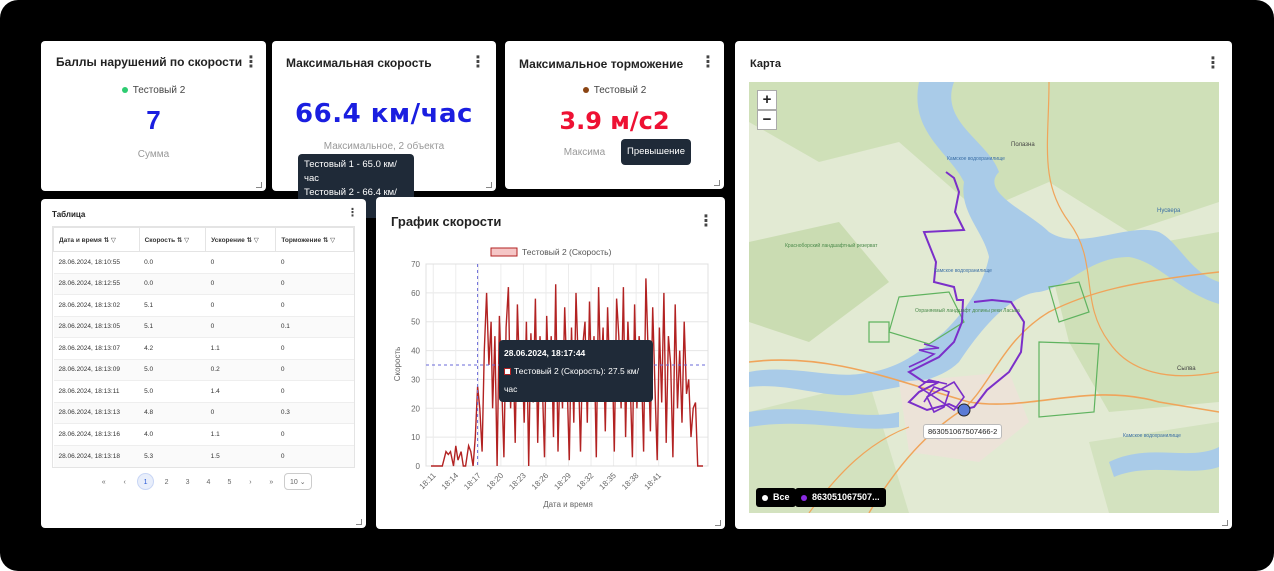 This screenshot has width=1274, height=571. What do you see at coordinates (96, 239) in the screenshot?
I see `column-header-datetime: Дата и время ⇅ ▽` at bounding box center [96, 239].